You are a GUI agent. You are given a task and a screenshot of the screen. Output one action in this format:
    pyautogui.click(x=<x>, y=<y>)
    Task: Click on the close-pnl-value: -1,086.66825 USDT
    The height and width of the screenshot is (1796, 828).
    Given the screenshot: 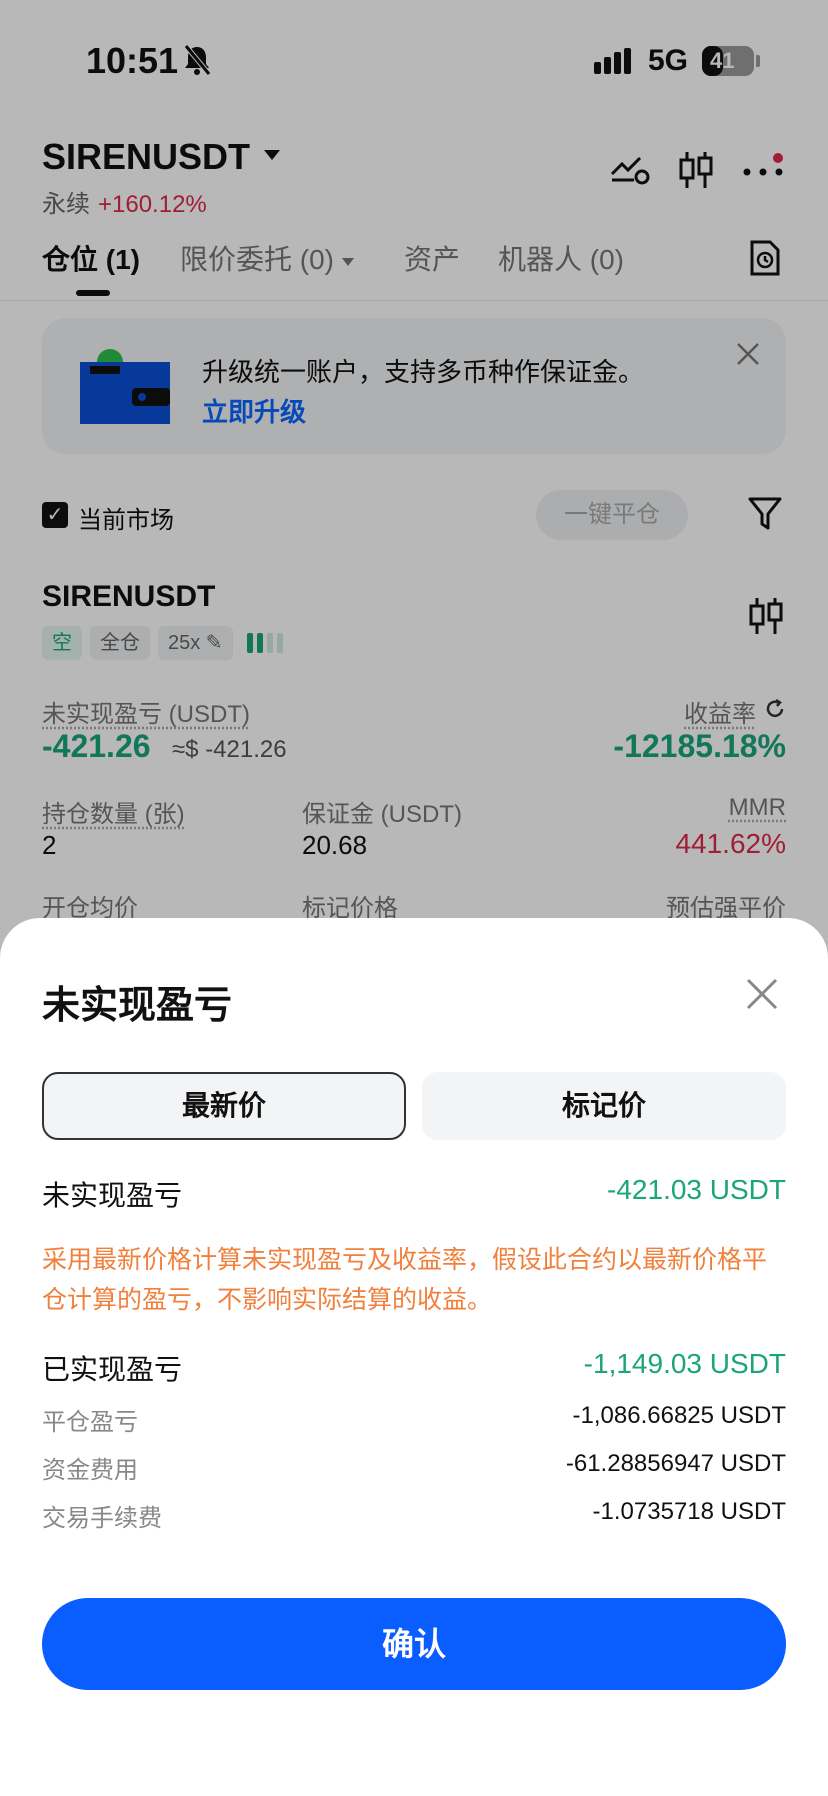 What is the action you would take?
    pyautogui.click(x=679, y=1415)
    